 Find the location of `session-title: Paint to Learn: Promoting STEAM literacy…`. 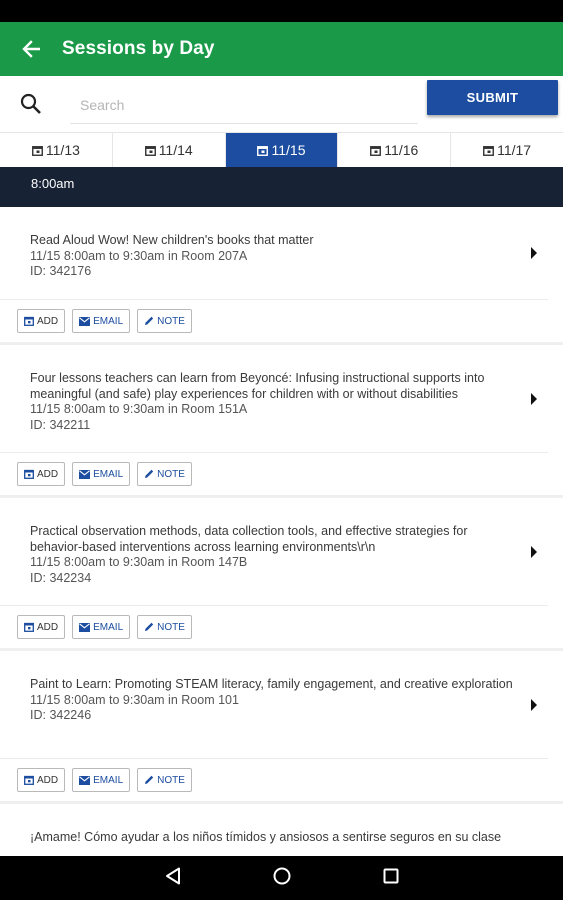

session-title: Paint to Learn: Promoting STEAM literacy… is located at coordinates (271, 684).